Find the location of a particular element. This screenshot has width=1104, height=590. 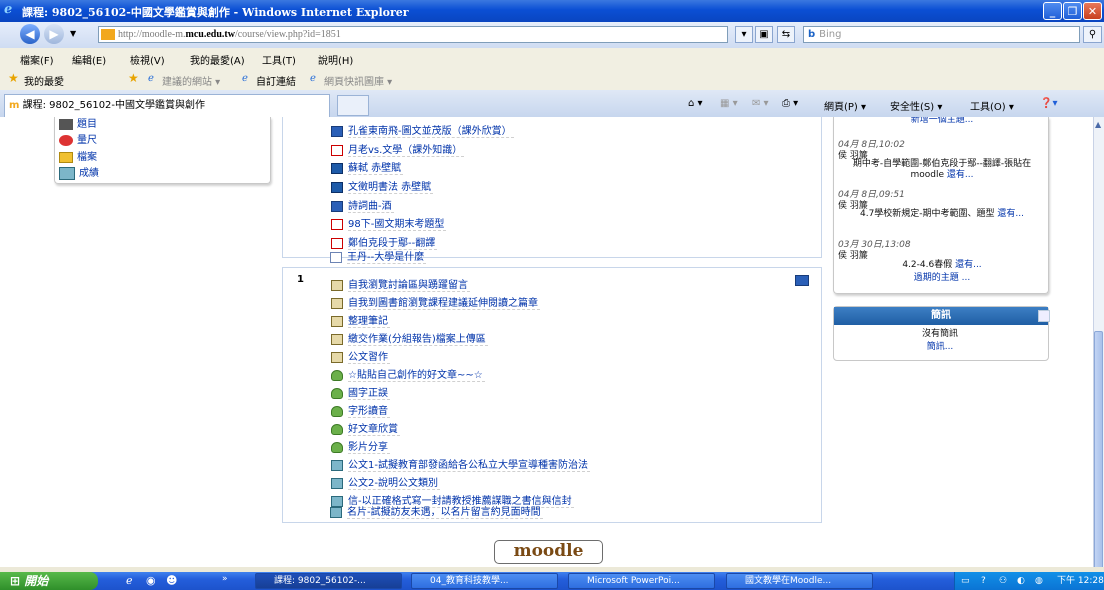

activity-item: 公文1-試擬教育部發函給各公私立大學宣導種害防治法 is located at coordinates (460, 464).